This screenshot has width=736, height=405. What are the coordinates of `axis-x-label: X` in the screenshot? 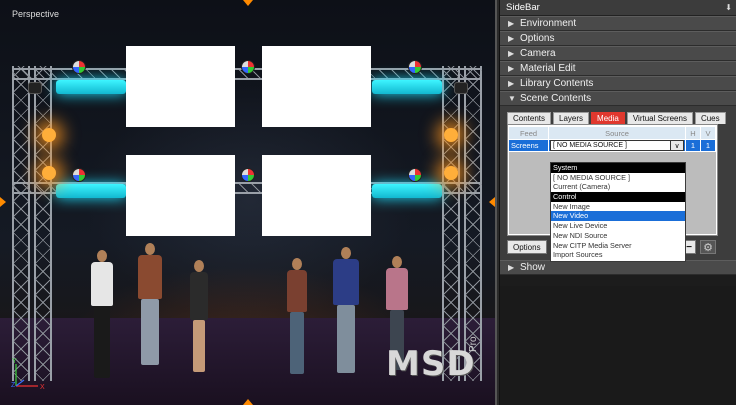 It's located at (42, 387).